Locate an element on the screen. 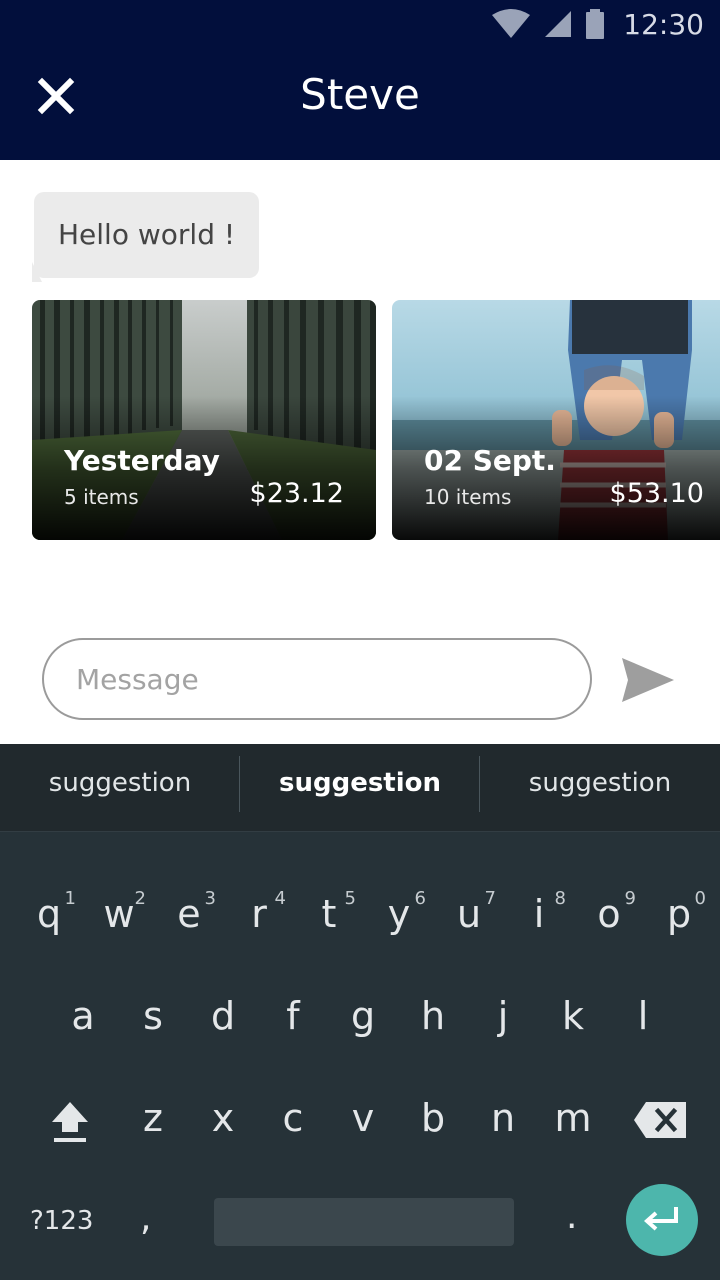 The image size is (720, 1280). key-k: k is located at coordinates (573, 1022).